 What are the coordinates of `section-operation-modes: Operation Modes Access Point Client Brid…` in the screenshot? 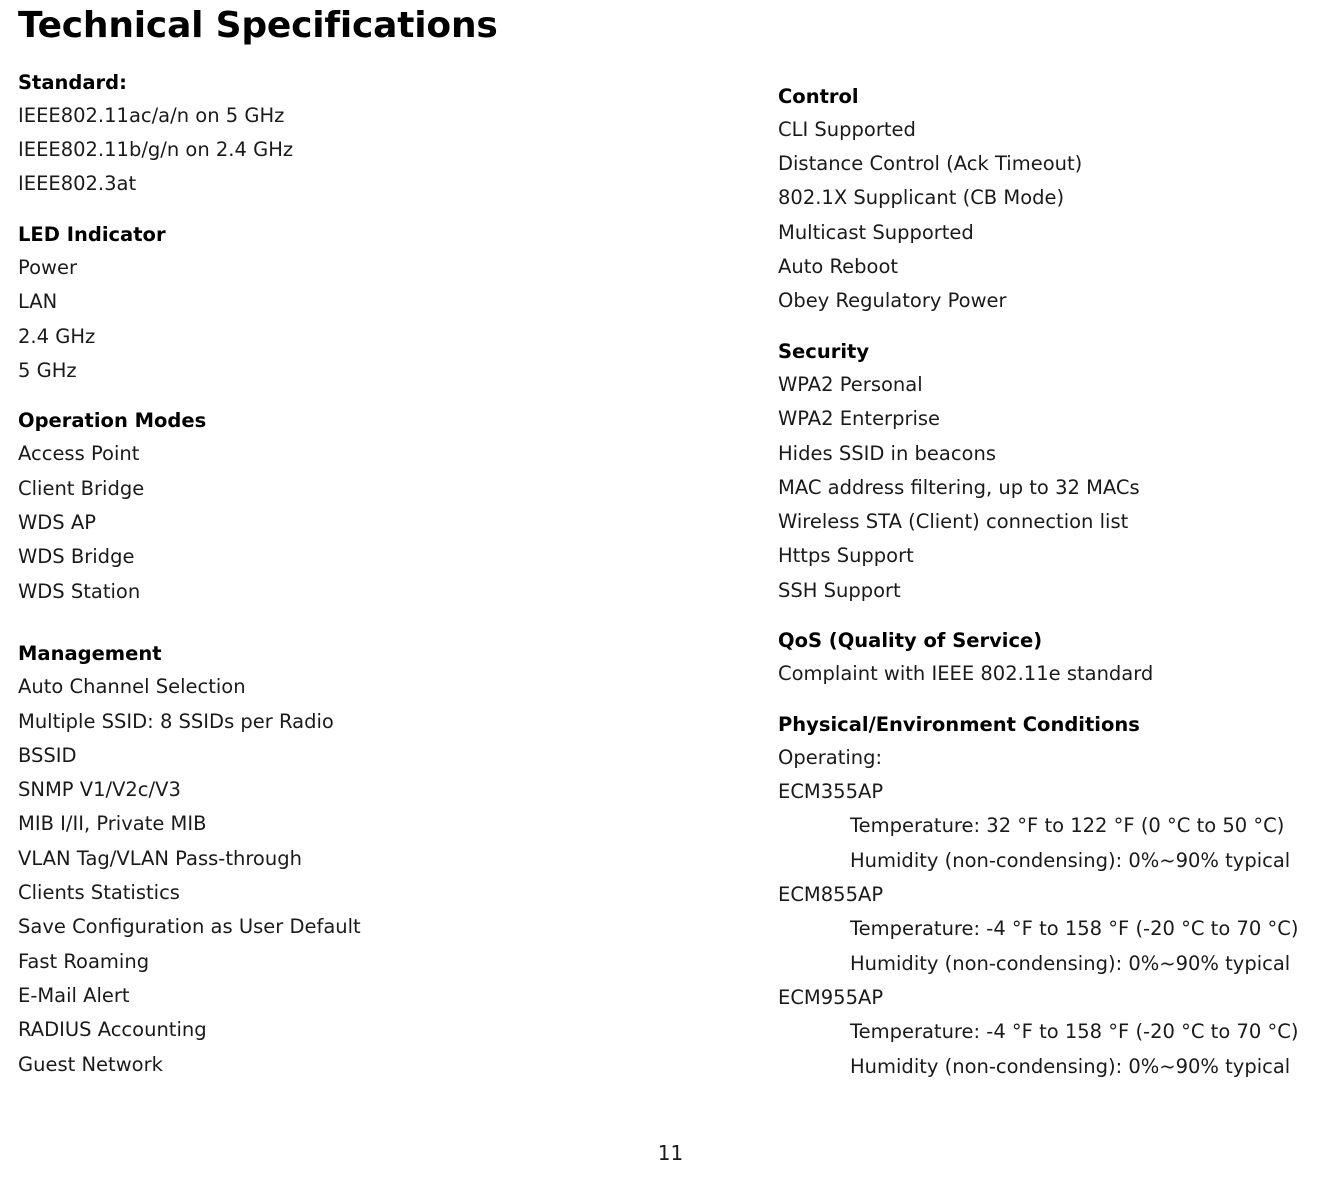 It's located at (393, 507).